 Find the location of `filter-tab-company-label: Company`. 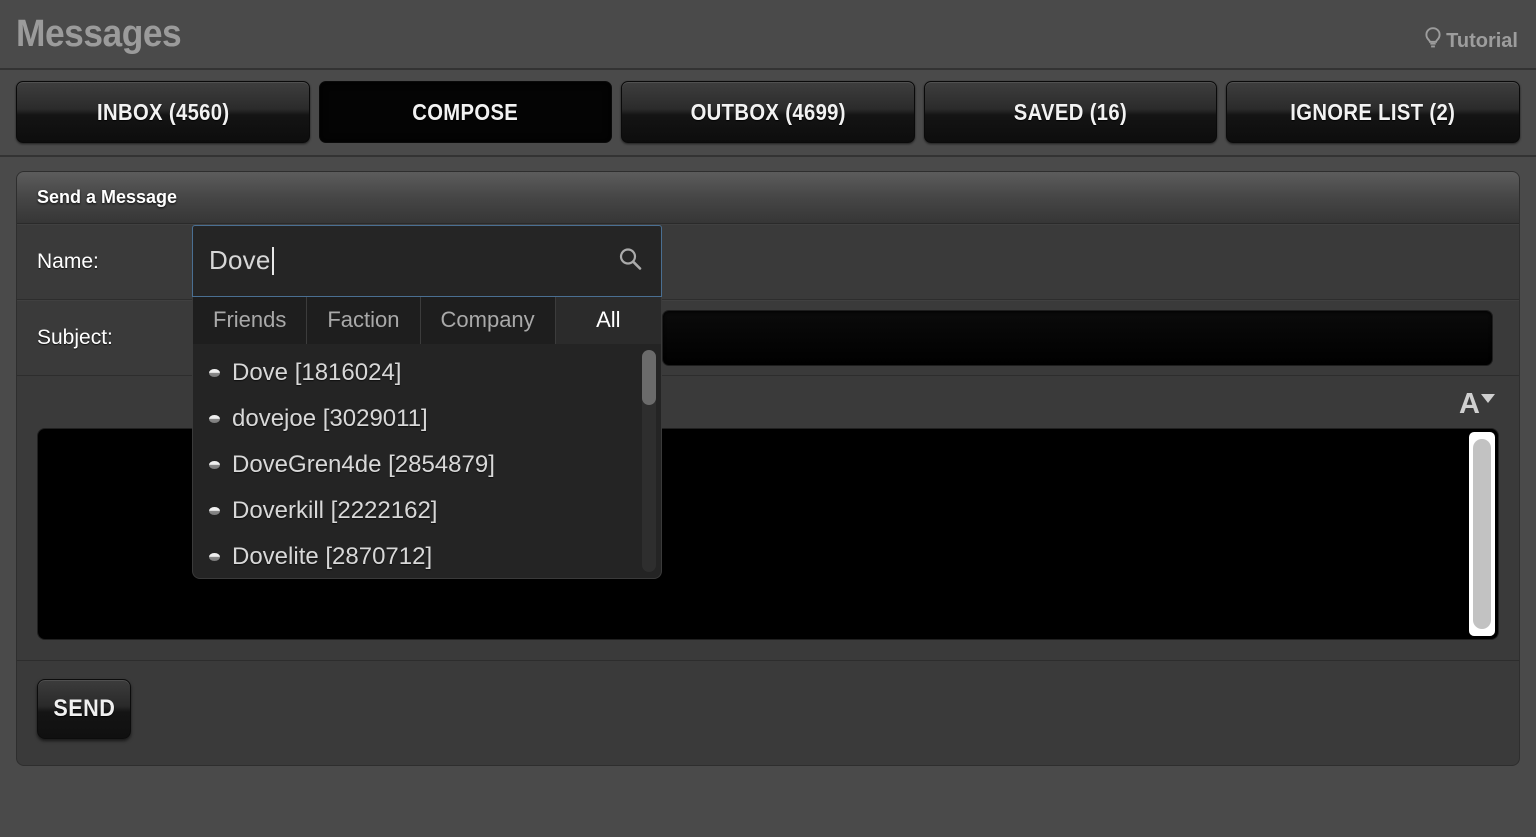

filter-tab-company-label: Company is located at coordinates (487, 319).